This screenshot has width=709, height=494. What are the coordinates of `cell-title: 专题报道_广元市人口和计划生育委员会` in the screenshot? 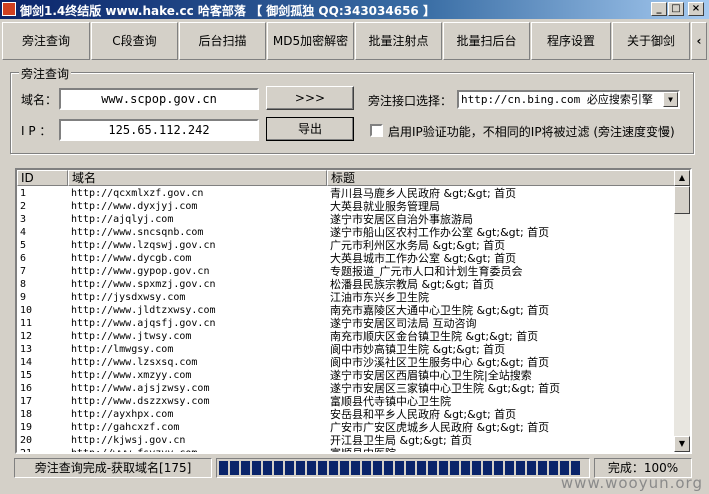 It's located at (426, 271).